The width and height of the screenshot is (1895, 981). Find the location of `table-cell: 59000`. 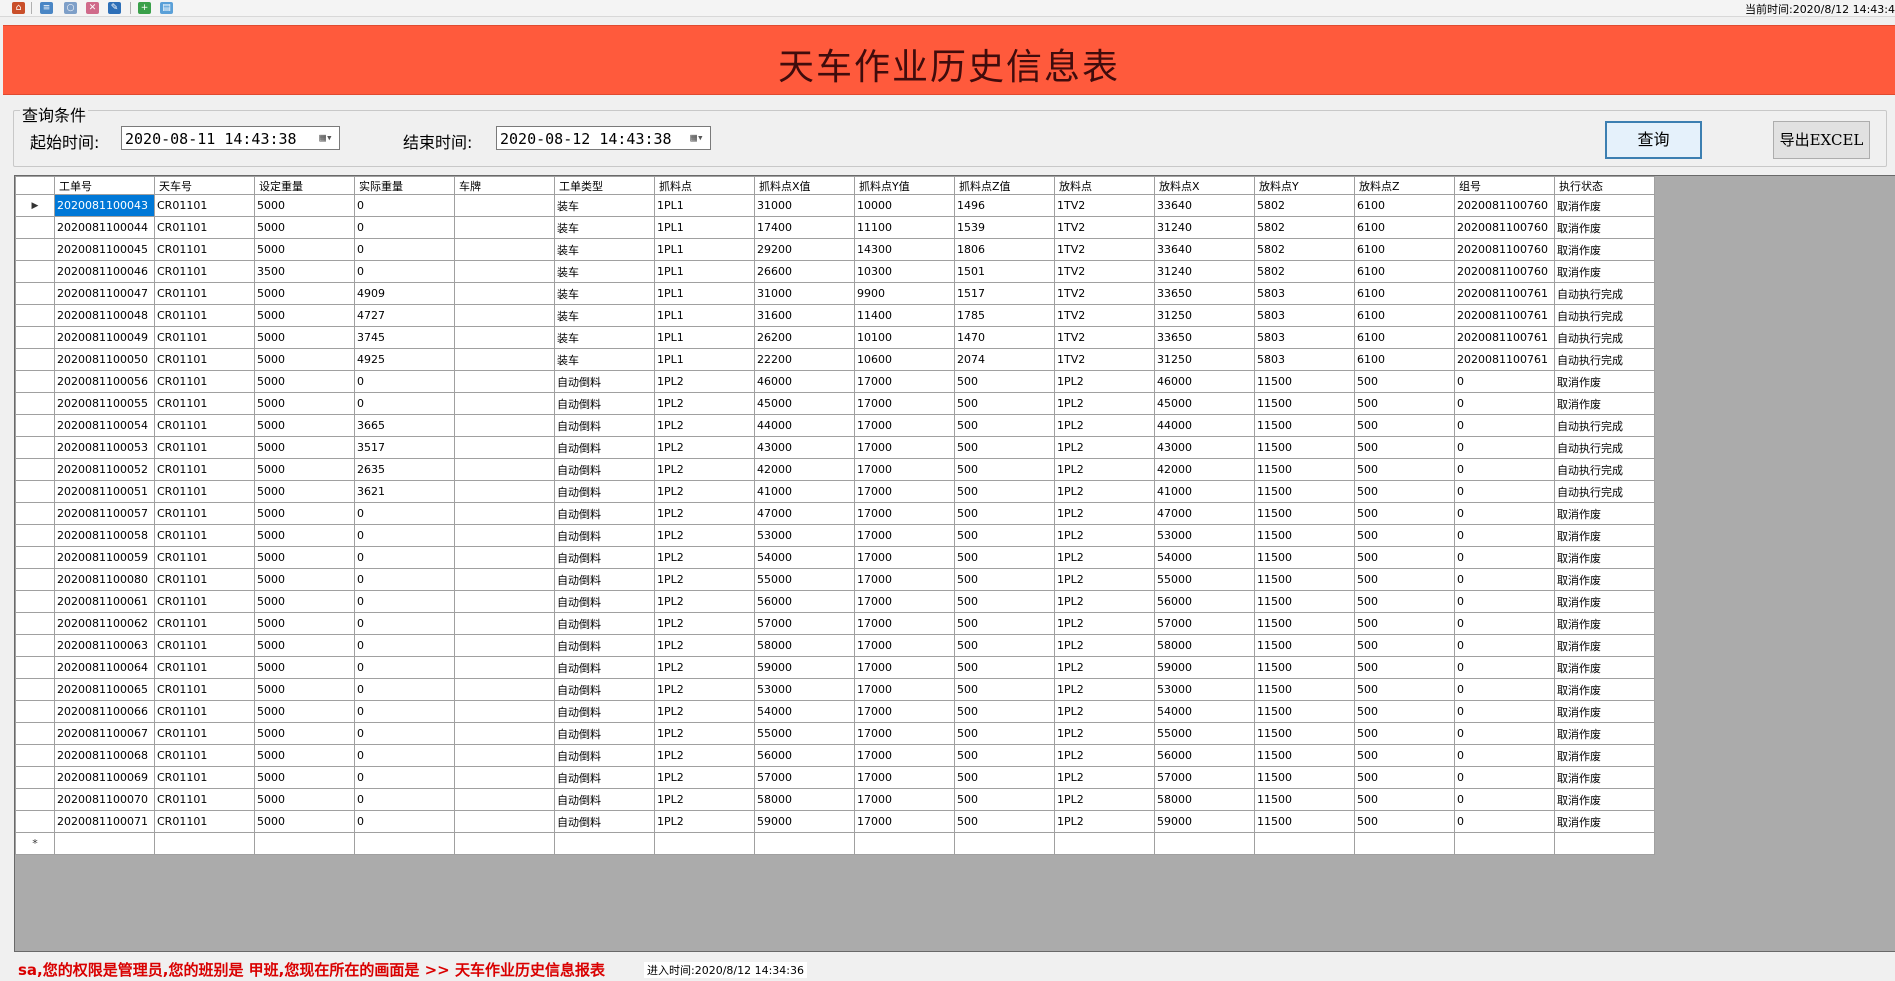

table-cell: 59000 is located at coordinates (1204, 667).